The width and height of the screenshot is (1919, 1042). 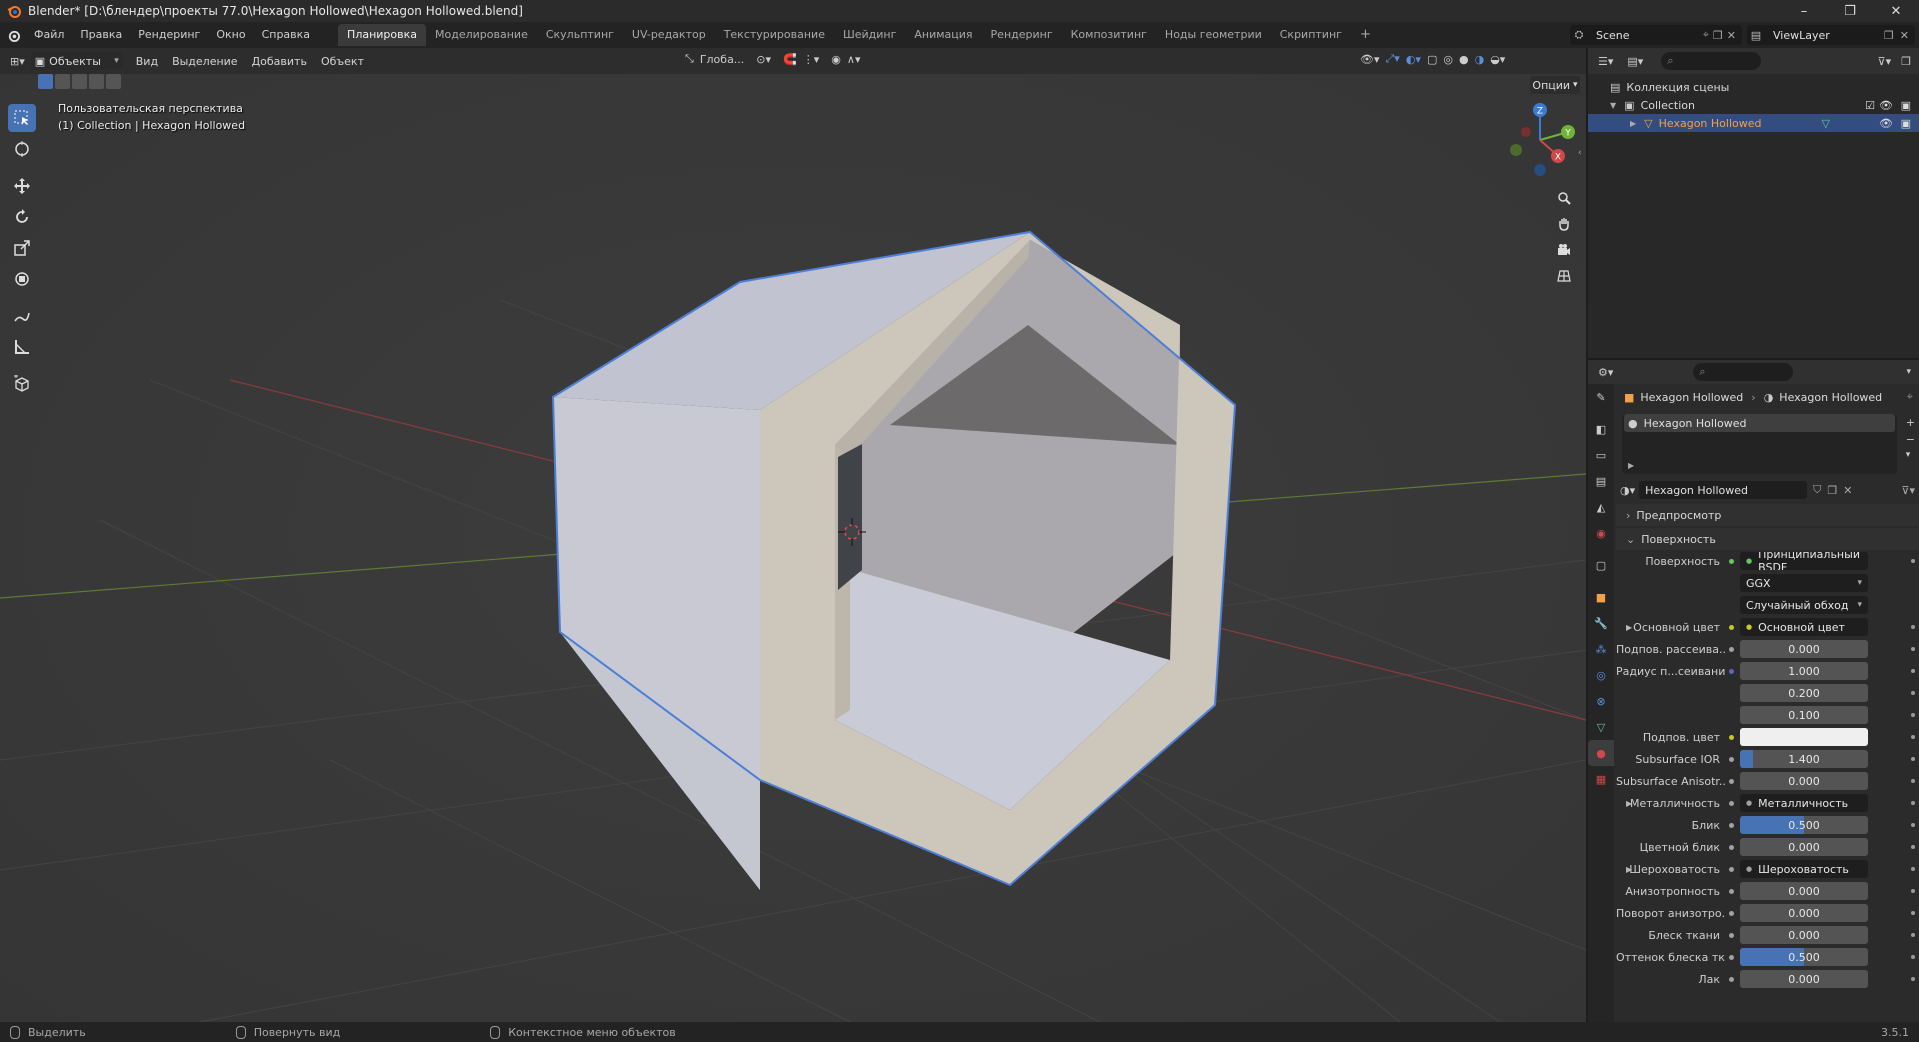 I want to click on new-collection-icon: ❐, so click(x=1906, y=61).